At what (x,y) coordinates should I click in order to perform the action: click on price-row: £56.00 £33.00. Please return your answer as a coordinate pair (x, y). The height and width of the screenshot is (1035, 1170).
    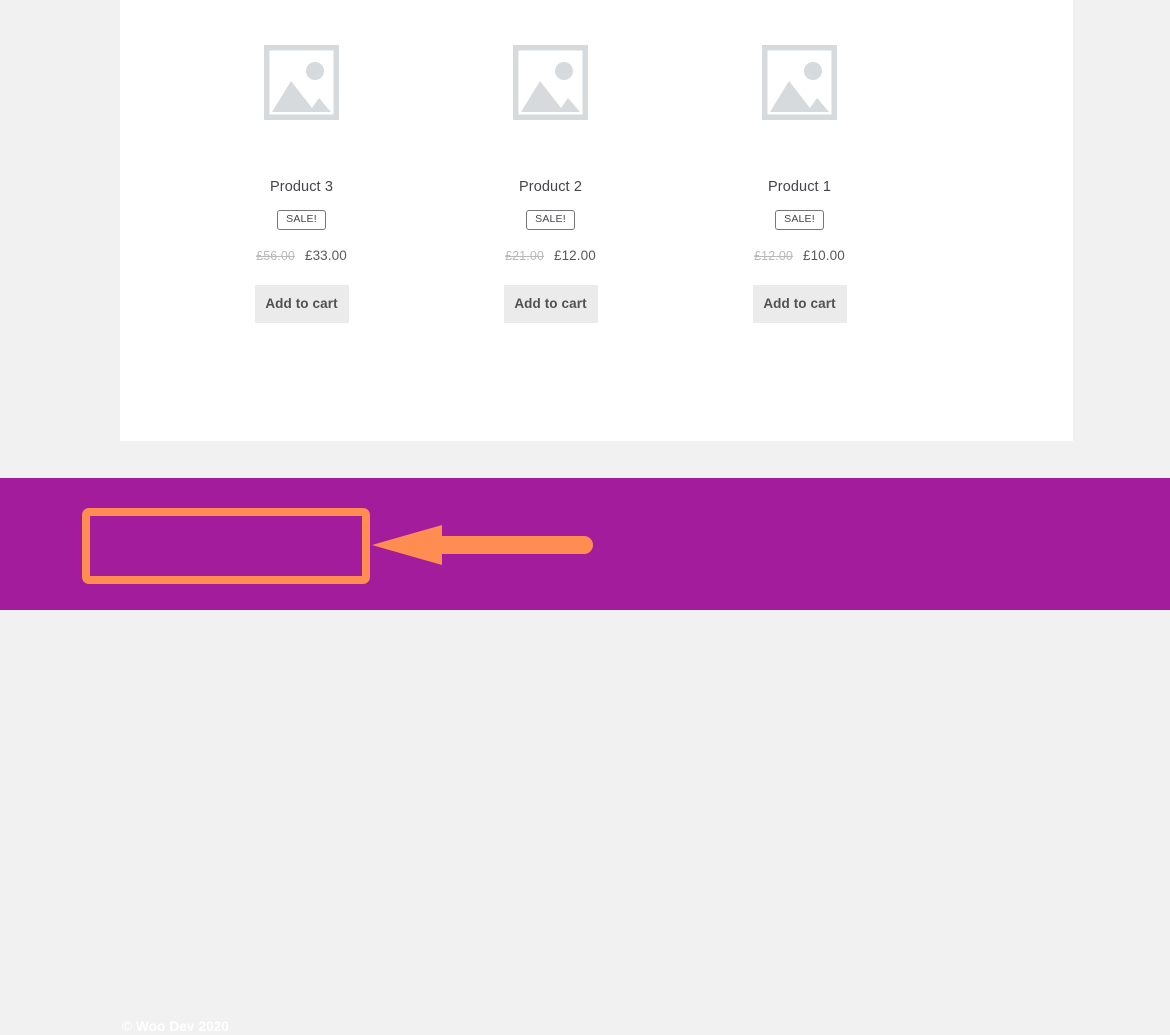
    Looking at the image, I should click on (301, 255).